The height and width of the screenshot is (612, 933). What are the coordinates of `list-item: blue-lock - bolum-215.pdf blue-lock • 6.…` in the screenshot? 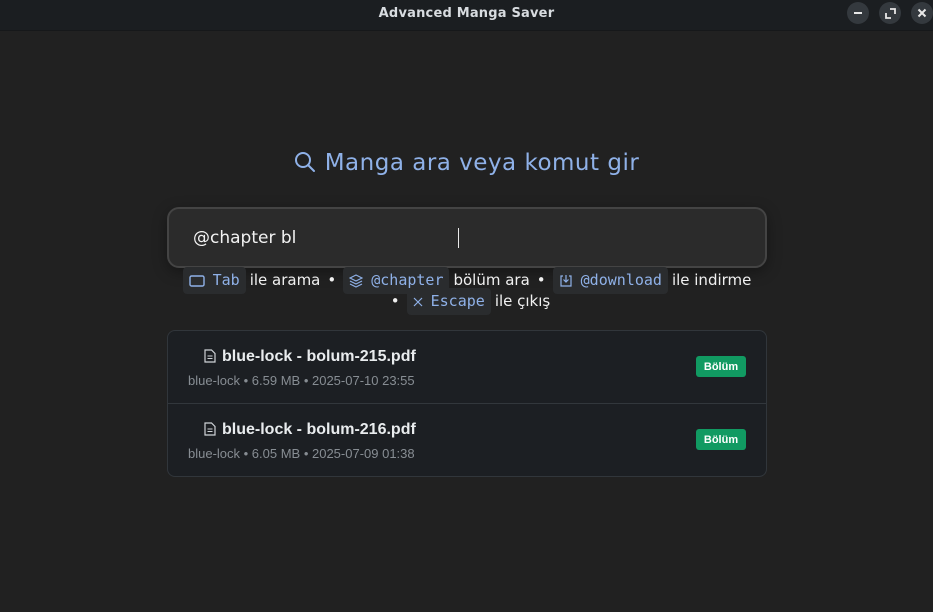 It's located at (467, 367).